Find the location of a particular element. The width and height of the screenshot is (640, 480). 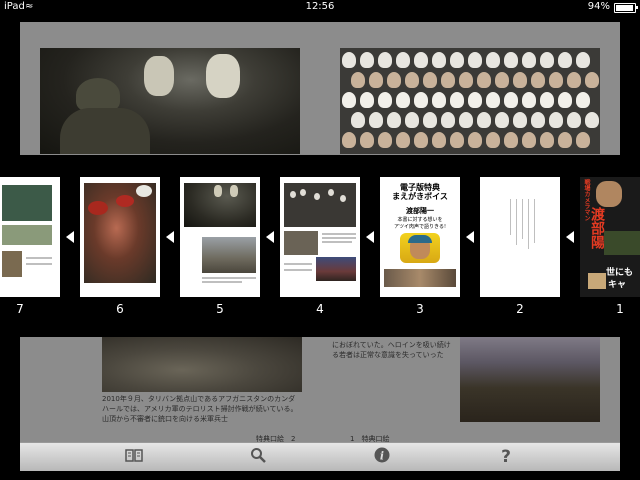

clock: 12:56 is located at coordinates (320, 6).